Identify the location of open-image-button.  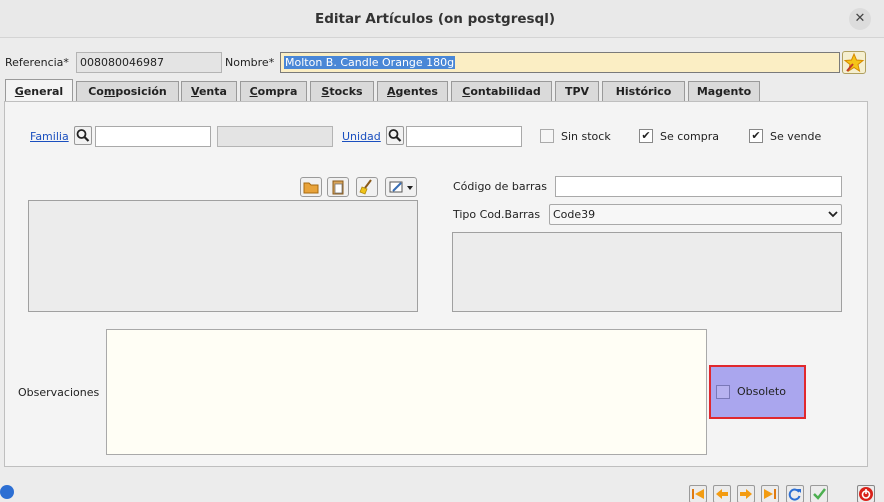
(311, 187).